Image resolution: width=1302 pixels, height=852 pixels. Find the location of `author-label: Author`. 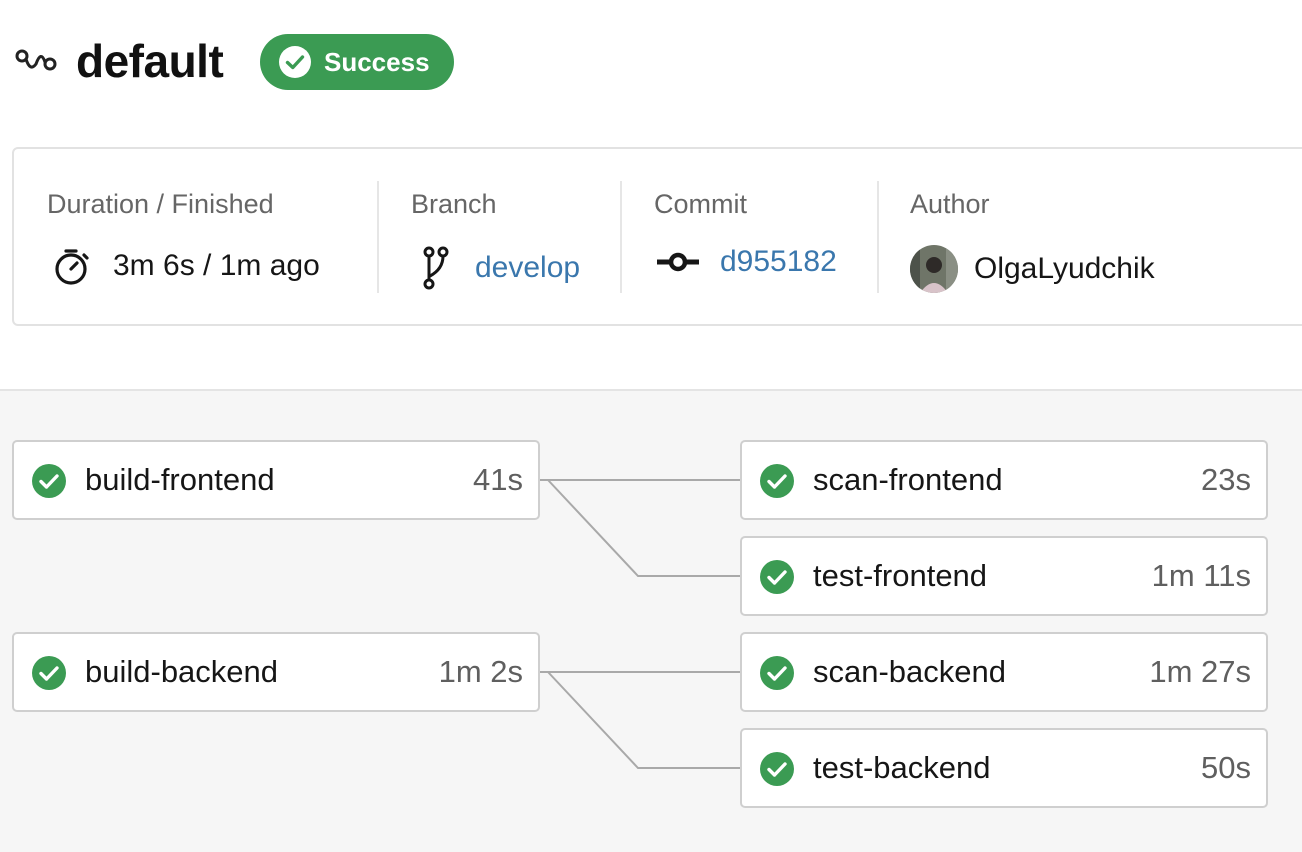

author-label: Author is located at coordinates (950, 204).